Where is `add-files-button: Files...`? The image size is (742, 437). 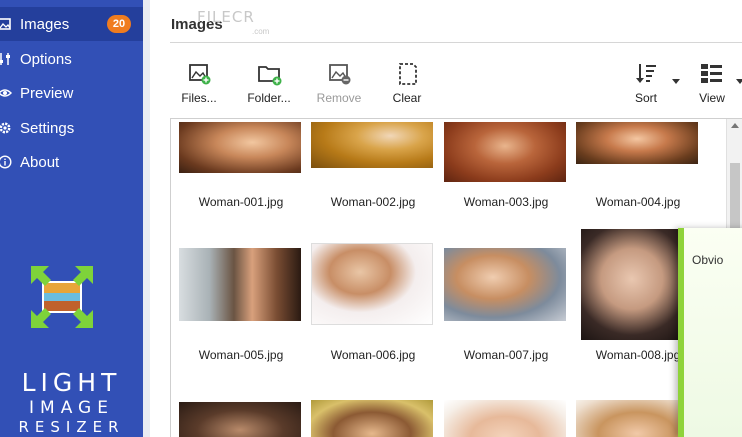
add-files-button: Files... is located at coordinates (199, 82).